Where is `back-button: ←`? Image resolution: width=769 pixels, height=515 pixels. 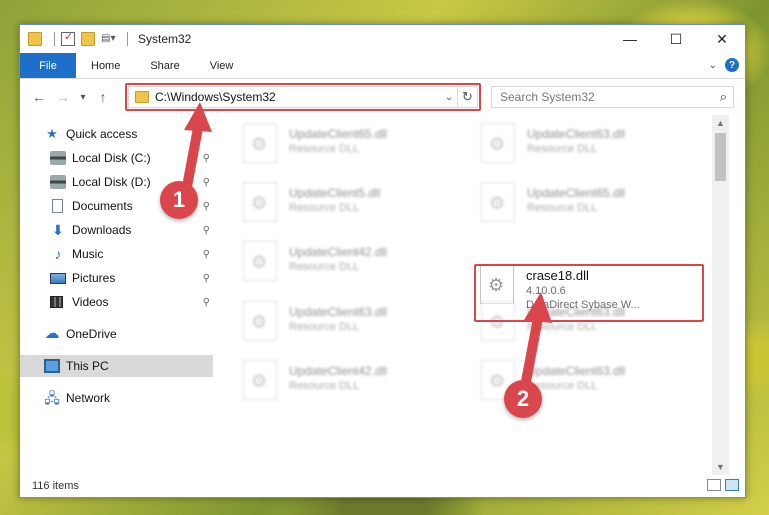 back-button: ← is located at coordinates (39, 97).